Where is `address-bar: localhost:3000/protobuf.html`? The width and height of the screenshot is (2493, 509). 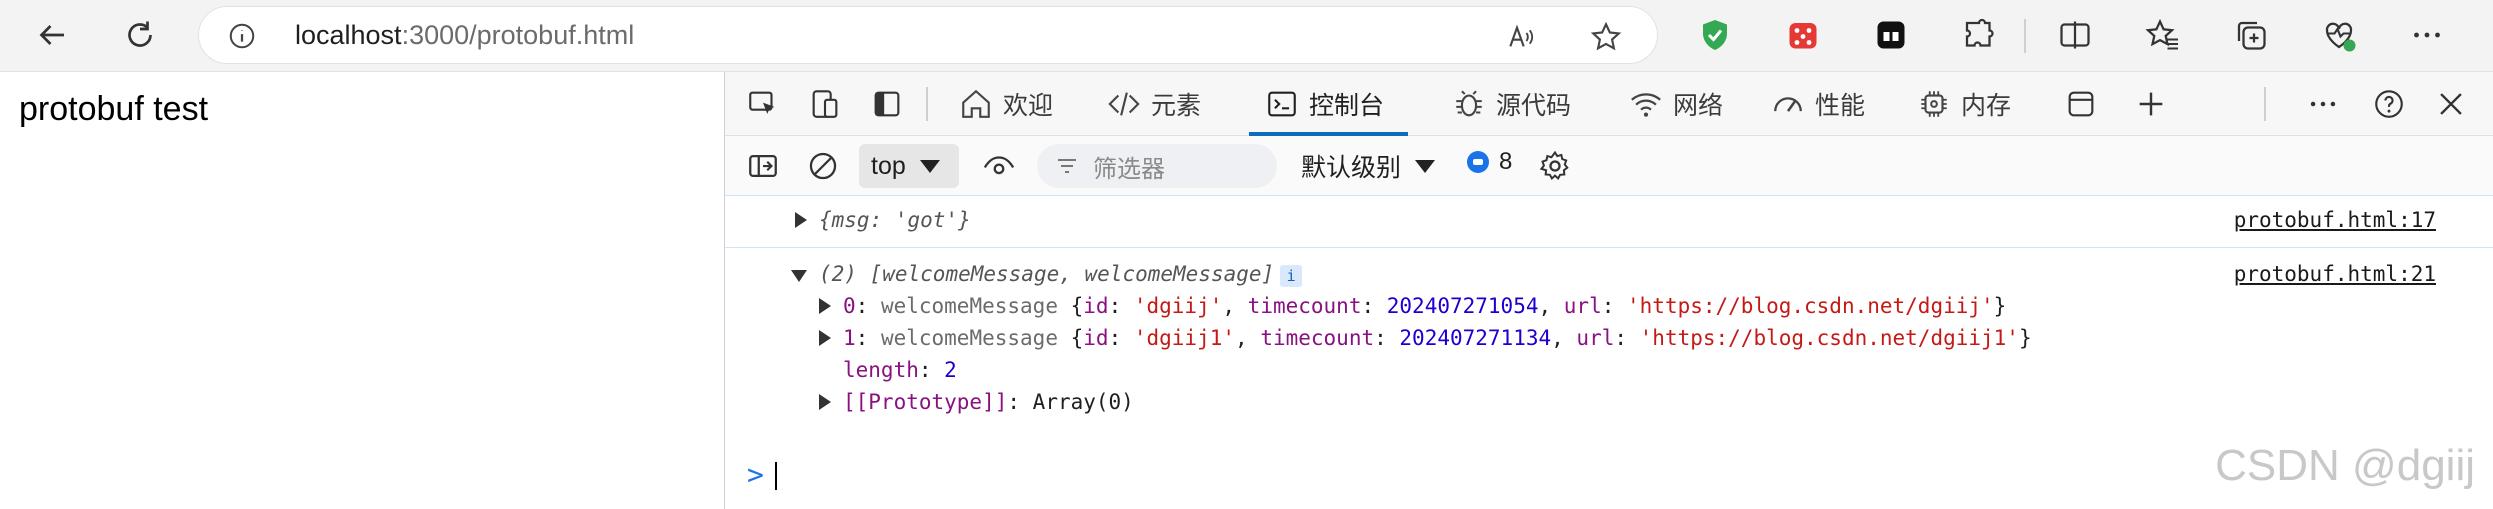 address-bar: localhost:3000/protobuf.html is located at coordinates (928, 35).